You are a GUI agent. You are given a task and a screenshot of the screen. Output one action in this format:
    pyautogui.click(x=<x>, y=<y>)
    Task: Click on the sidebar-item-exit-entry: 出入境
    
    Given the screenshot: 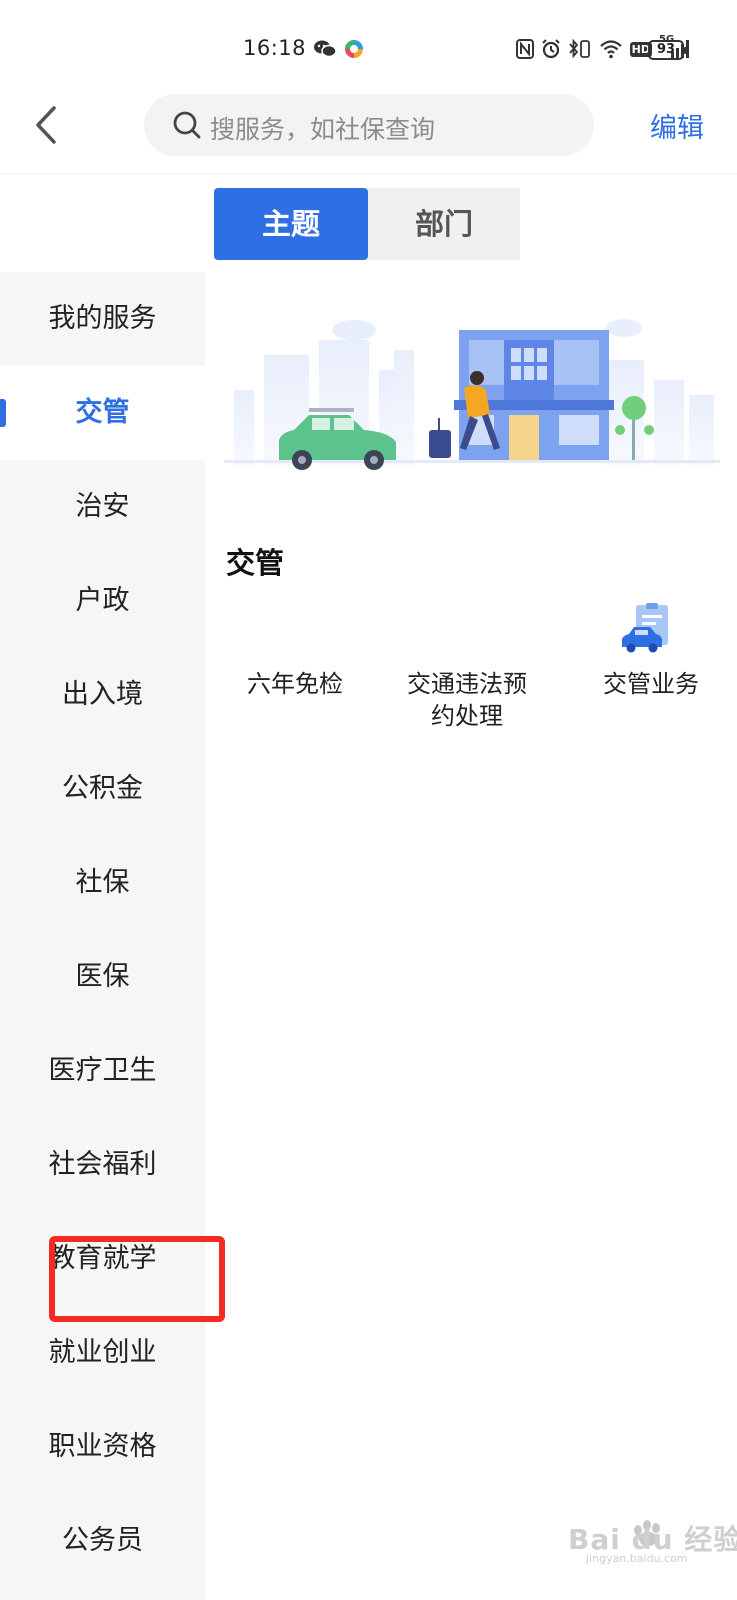 What is the action you would take?
    pyautogui.click(x=102, y=695)
    